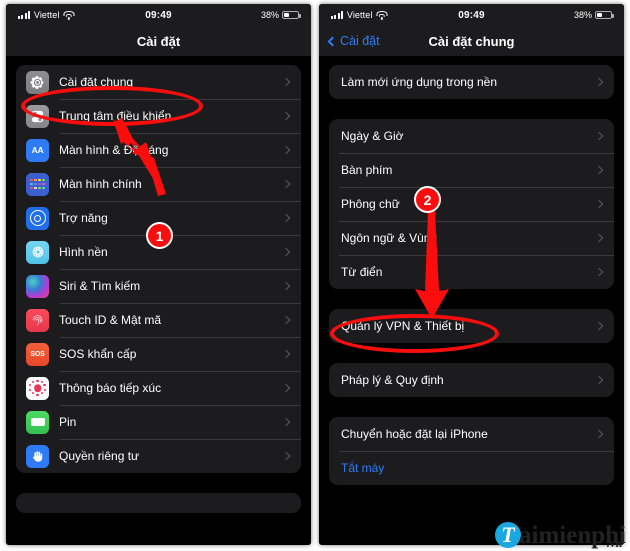 The width and height of the screenshot is (630, 551). What do you see at coordinates (158, 286) in the screenshot?
I see `sidebar-item-siri-search: Siri & Tìm kiếm` at bounding box center [158, 286].